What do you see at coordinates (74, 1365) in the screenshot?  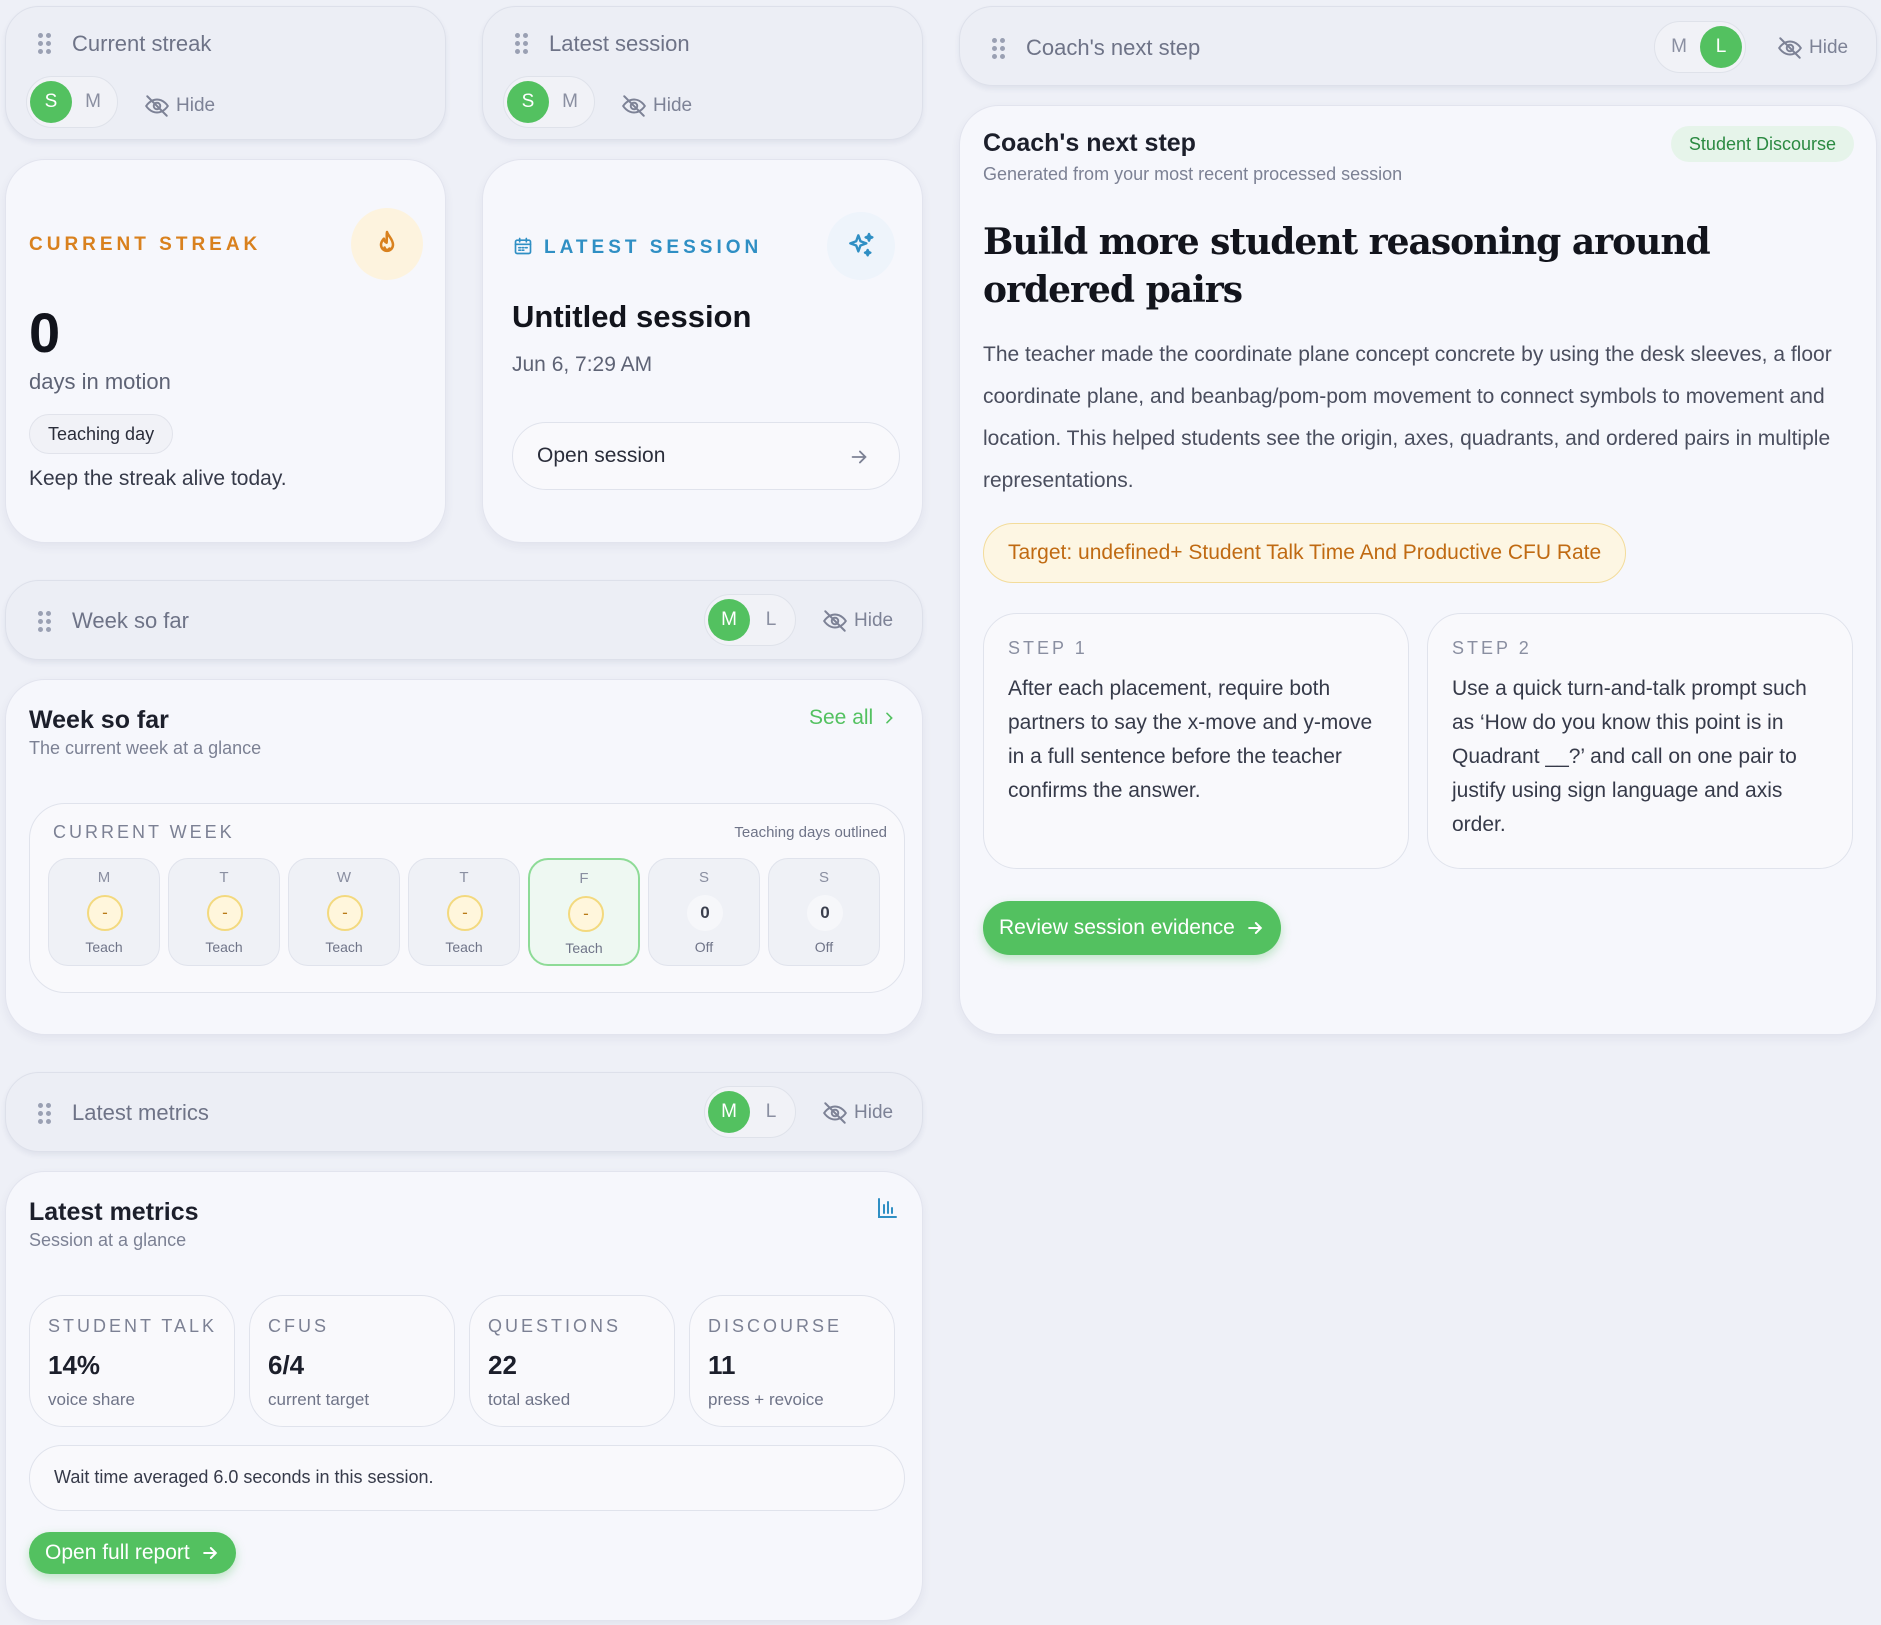 I see `metric-value: 14%` at bounding box center [74, 1365].